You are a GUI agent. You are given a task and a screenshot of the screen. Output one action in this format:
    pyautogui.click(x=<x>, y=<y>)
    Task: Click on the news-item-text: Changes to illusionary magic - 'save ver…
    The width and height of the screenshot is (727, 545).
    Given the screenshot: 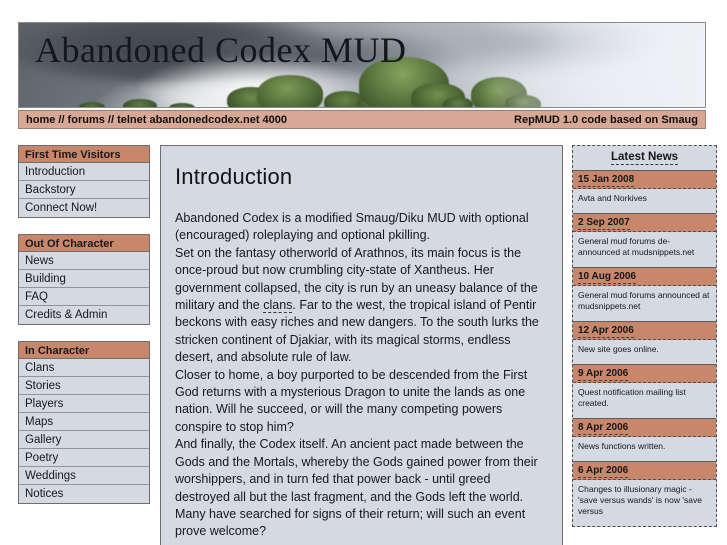 What is the action you would take?
    pyautogui.click(x=644, y=503)
    